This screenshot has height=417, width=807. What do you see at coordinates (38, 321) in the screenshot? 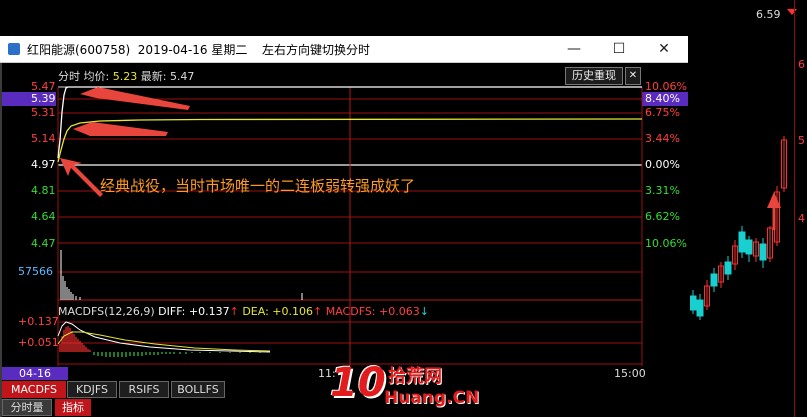
I see `macd-axis-top: +0.137` at bounding box center [38, 321].